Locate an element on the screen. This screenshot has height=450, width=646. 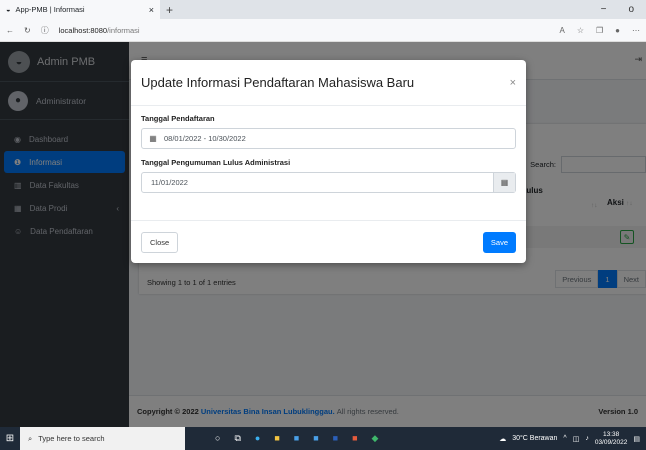
taskbar-clock: 13:38 03/09/2022 is located at coordinates (611, 439).